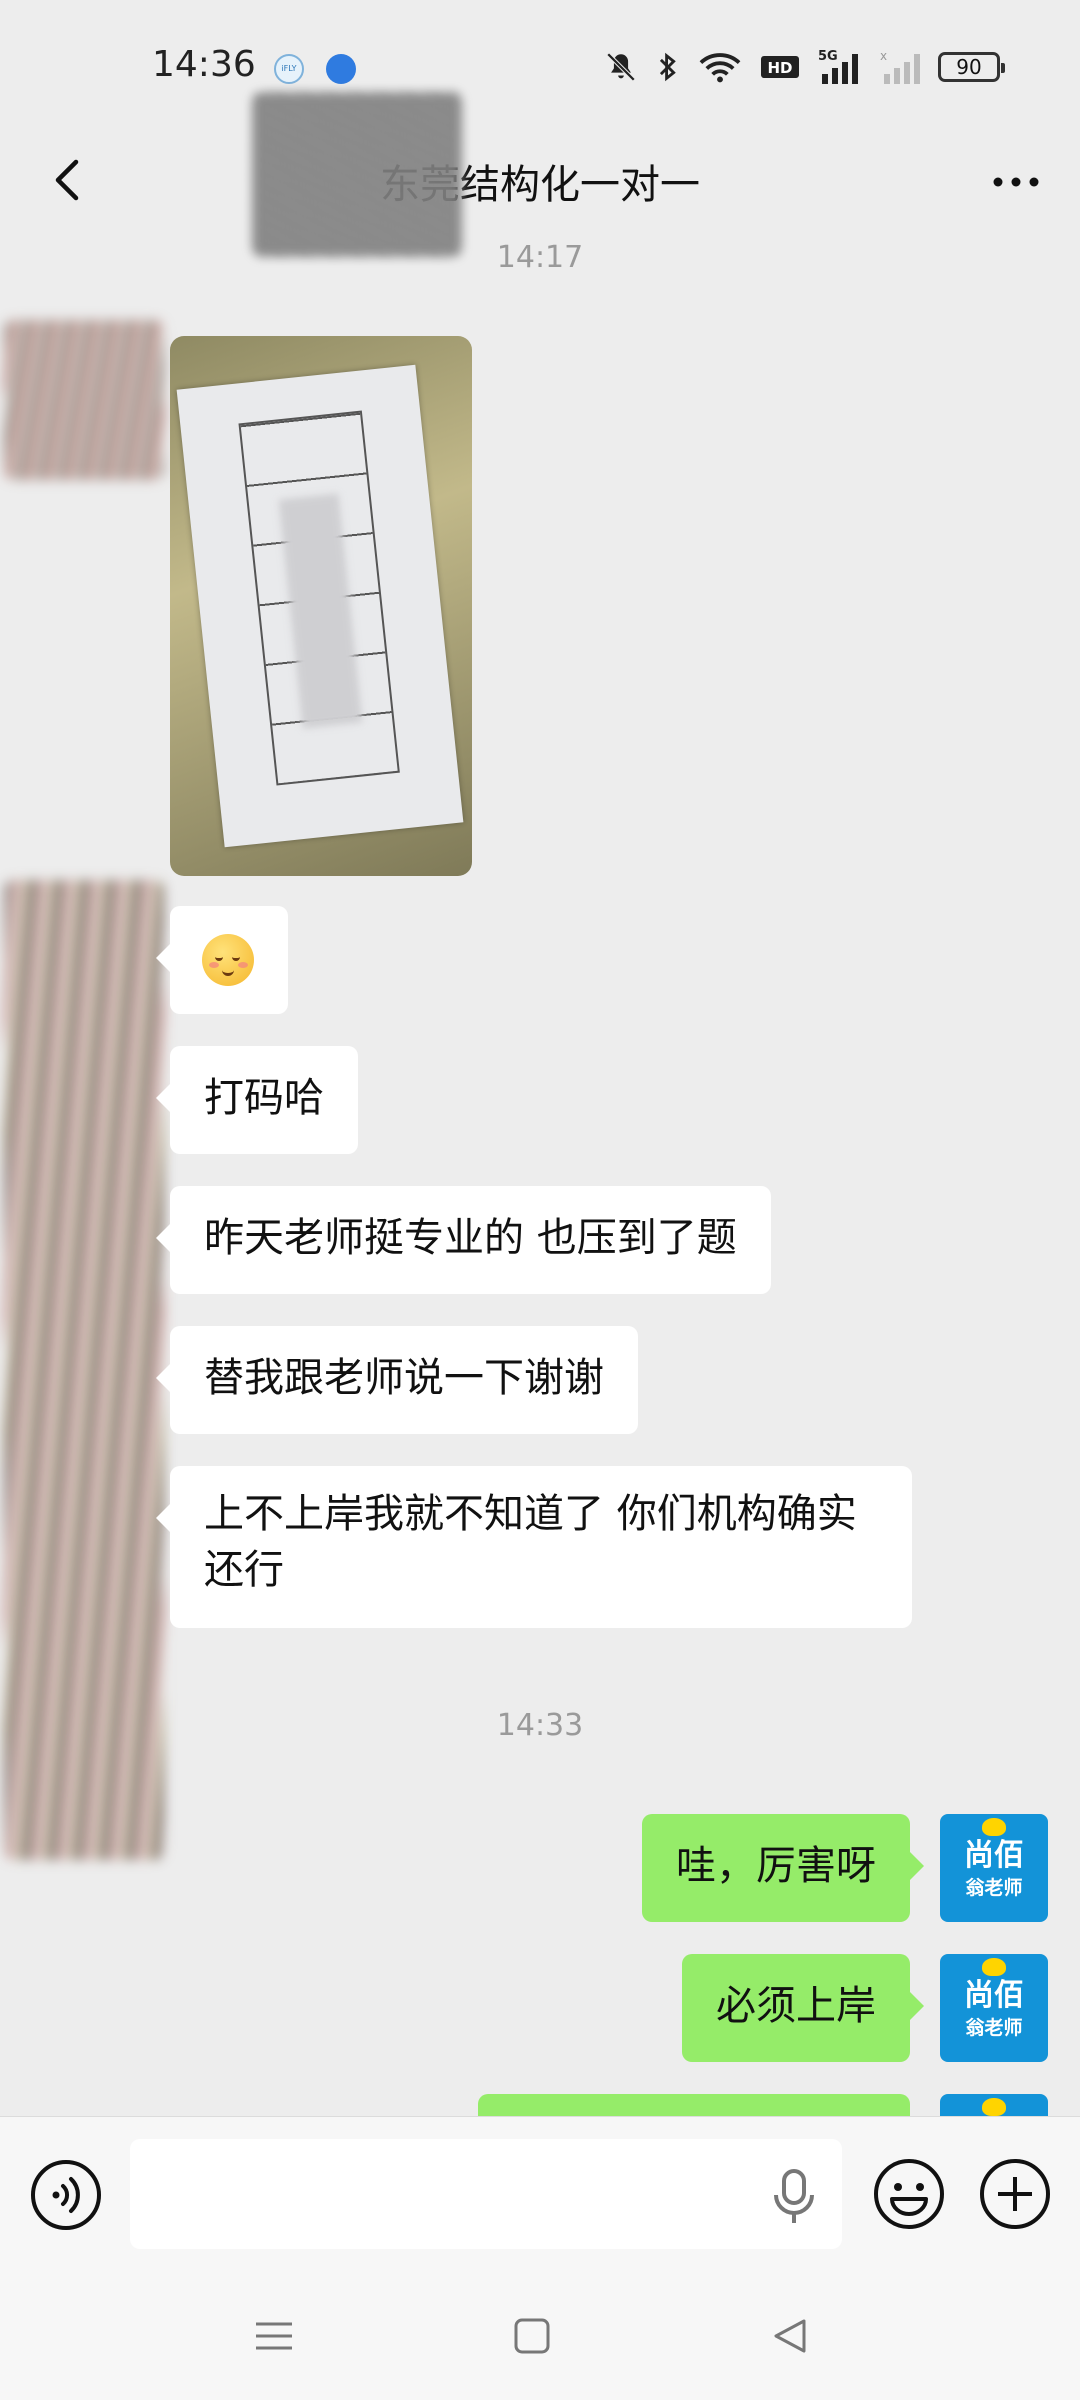  Describe the element at coordinates (840, 67) in the screenshot. I see `signal-5g-icon: 5G` at that location.